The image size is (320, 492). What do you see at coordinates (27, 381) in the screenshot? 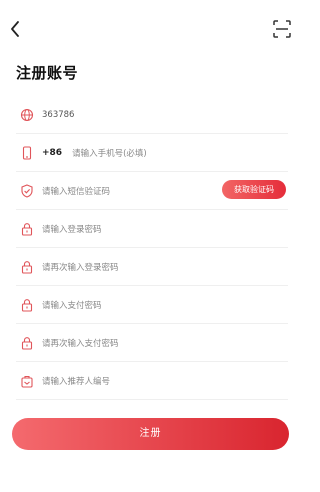
I see `referrer-icon` at bounding box center [27, 381].